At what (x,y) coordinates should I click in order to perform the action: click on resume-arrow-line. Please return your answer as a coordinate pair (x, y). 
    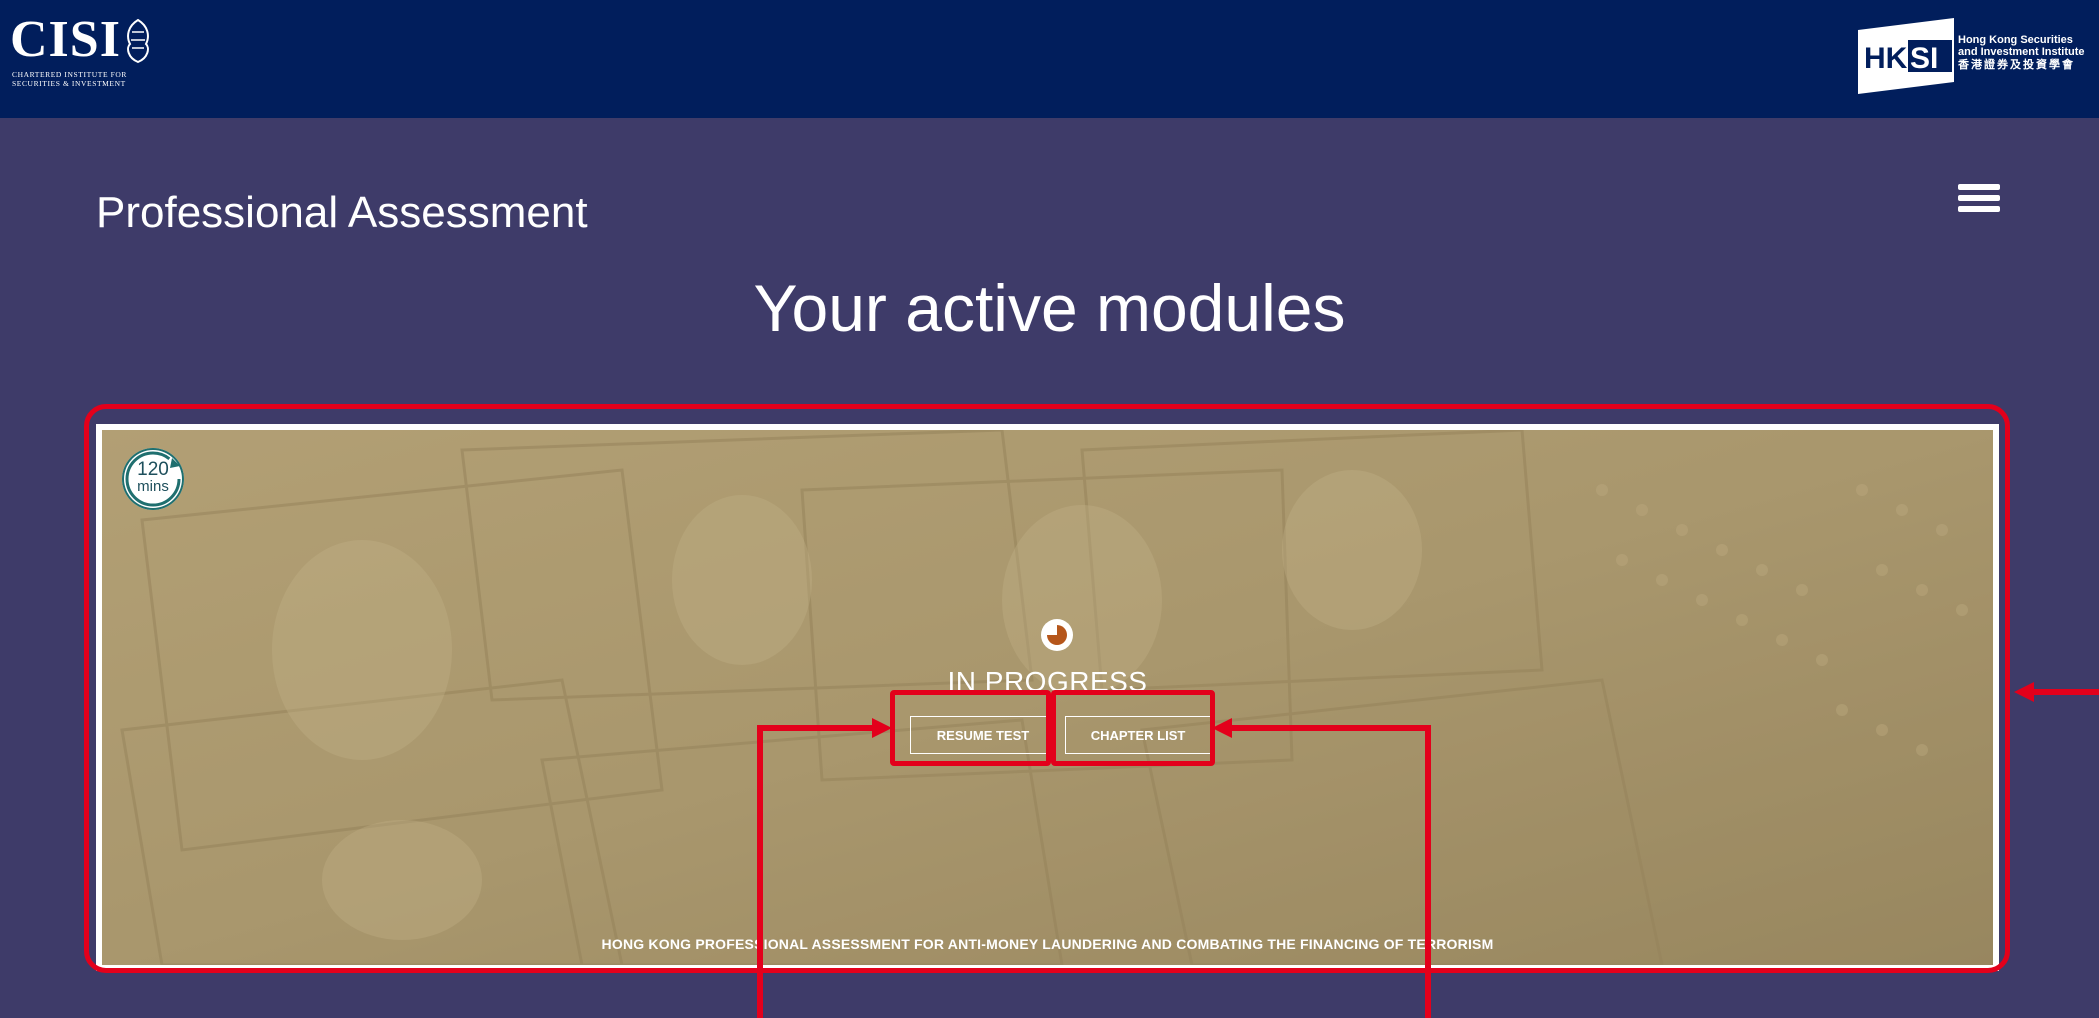
    Looking at the image, I should click on (816, 871).